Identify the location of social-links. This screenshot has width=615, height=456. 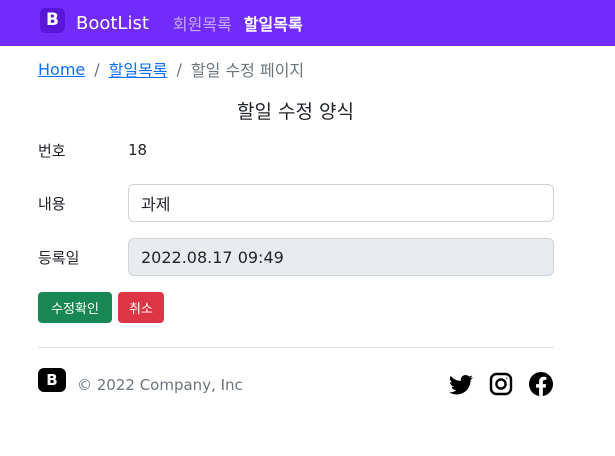
(501, 384).